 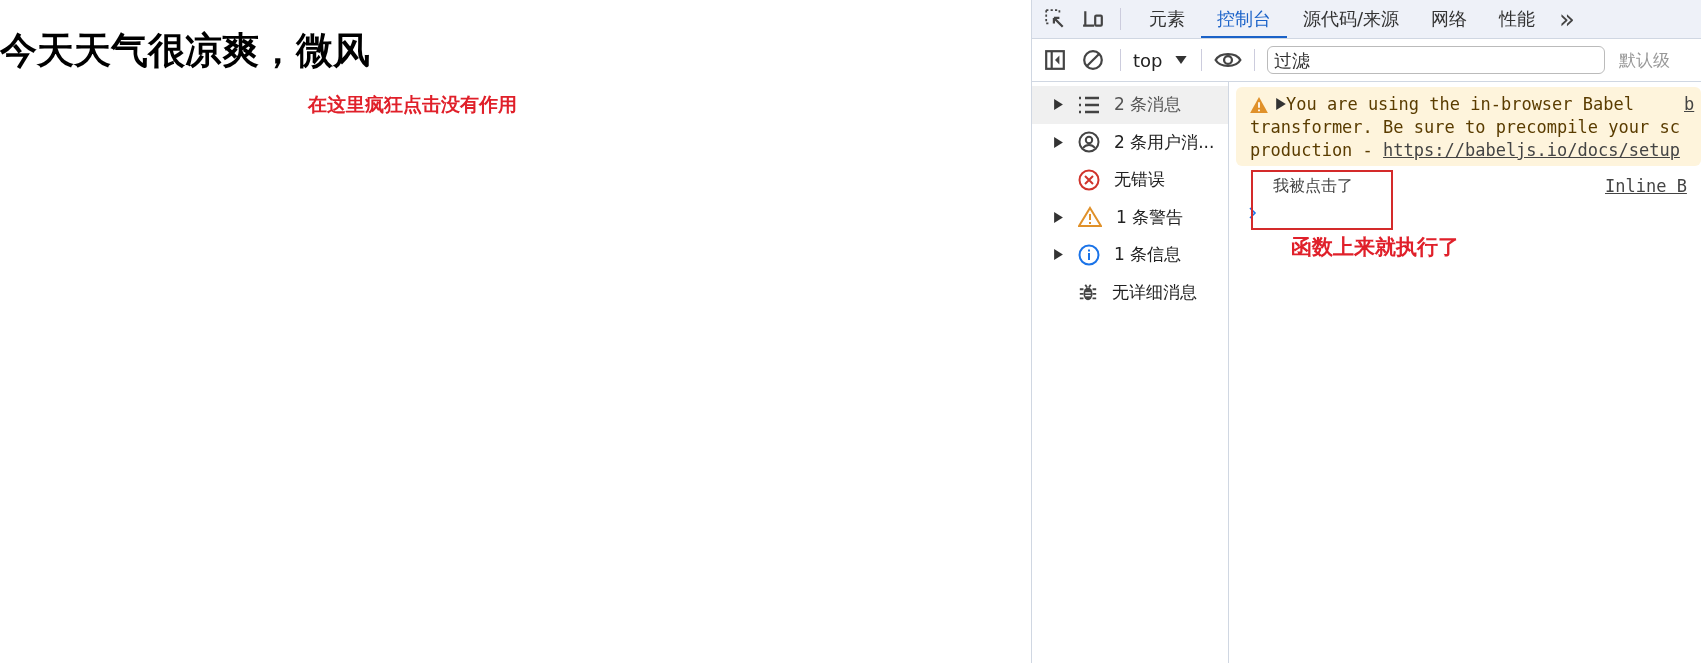 What do you see at coordinates (1689, 104) in the screenshot?
I see `source-link: b` at bounding box center [1689, 104].